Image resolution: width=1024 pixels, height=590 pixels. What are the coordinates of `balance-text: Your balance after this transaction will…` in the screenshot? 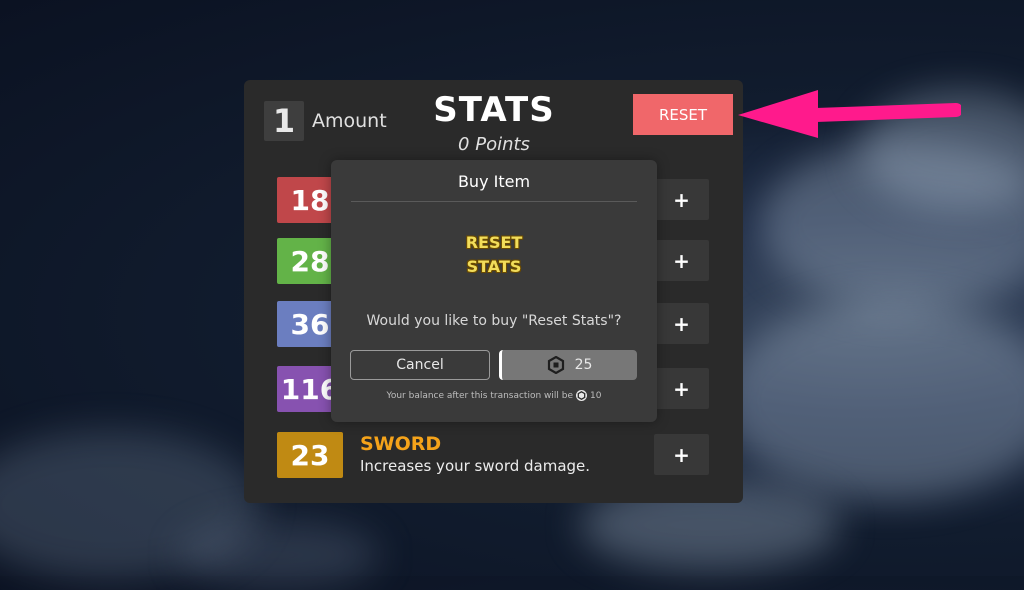 It's located at (480, 395).